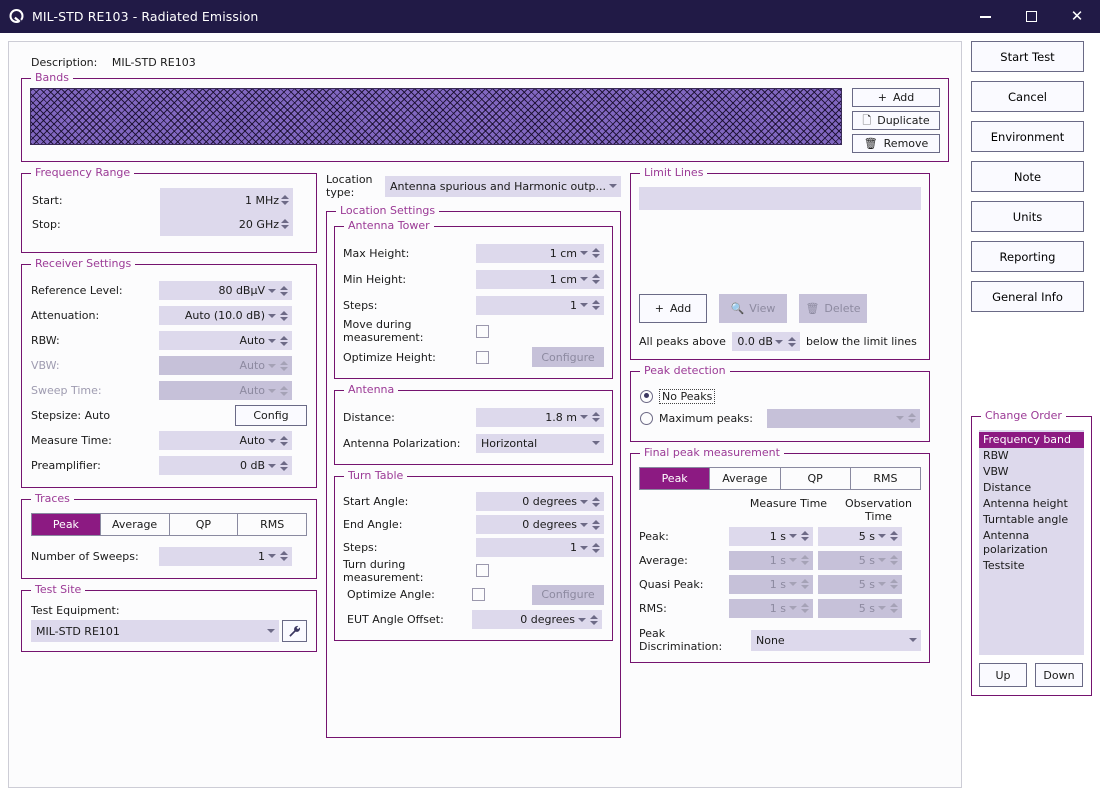 The image size is (1100, 798). Describe the element at coordinates (860, 536) in the screenshot. I see `final-peak-observation-input: 5 s` at that location.